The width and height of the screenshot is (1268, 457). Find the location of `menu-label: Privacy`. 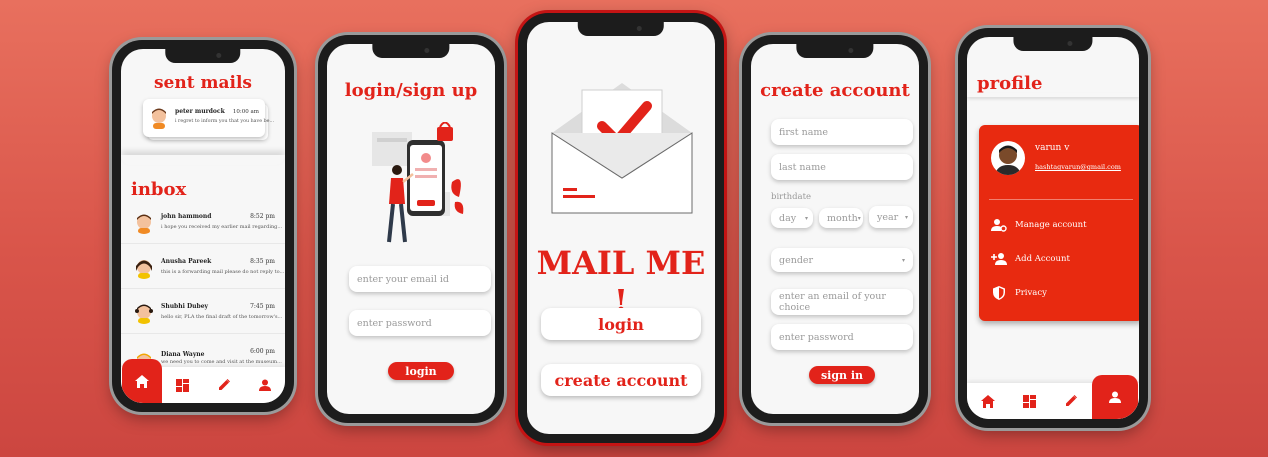

menu-label: Privacy is located at coordinates (1031, 293).